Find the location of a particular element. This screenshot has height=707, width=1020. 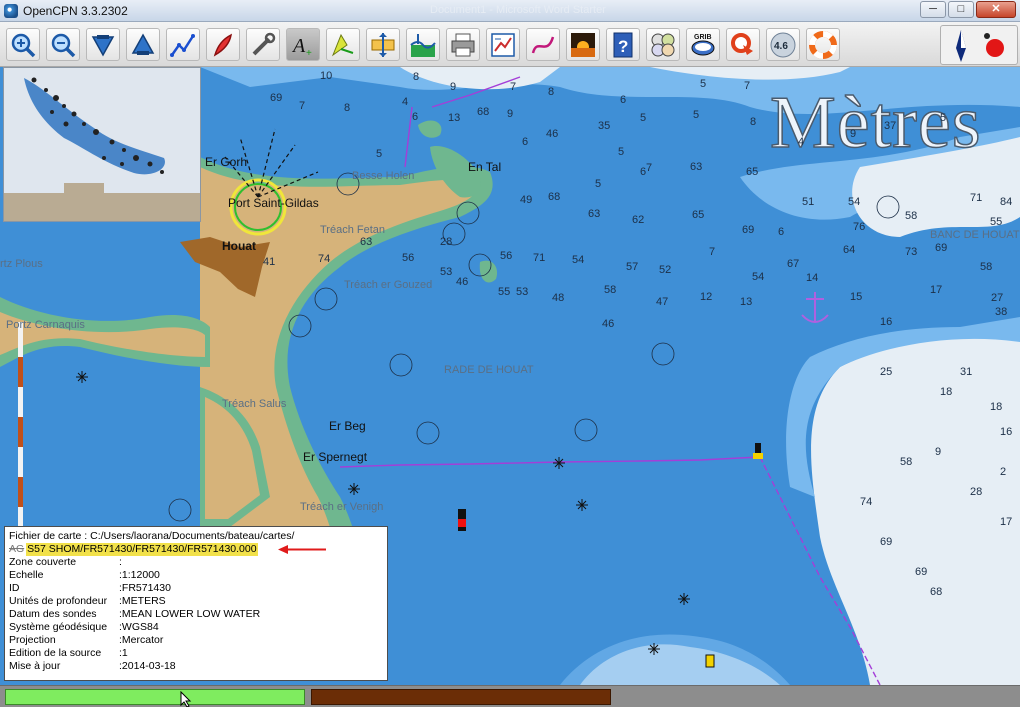

overview-inset is located at coordinates (102, 144).